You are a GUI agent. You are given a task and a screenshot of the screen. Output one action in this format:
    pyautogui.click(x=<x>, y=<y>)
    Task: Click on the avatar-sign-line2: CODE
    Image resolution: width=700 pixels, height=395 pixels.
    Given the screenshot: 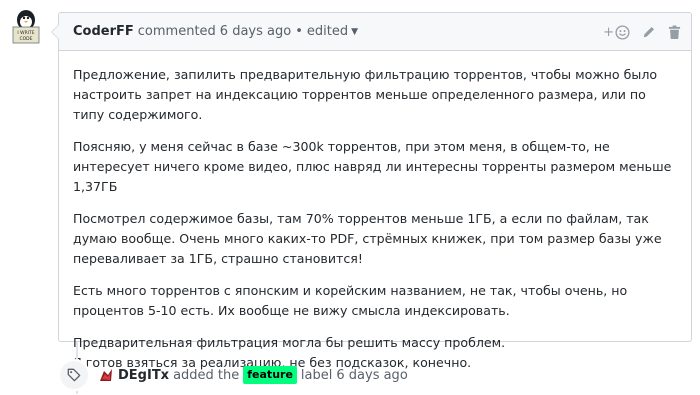 What is the action you would take?
    pyautogui.click(x=26, y=39)
    